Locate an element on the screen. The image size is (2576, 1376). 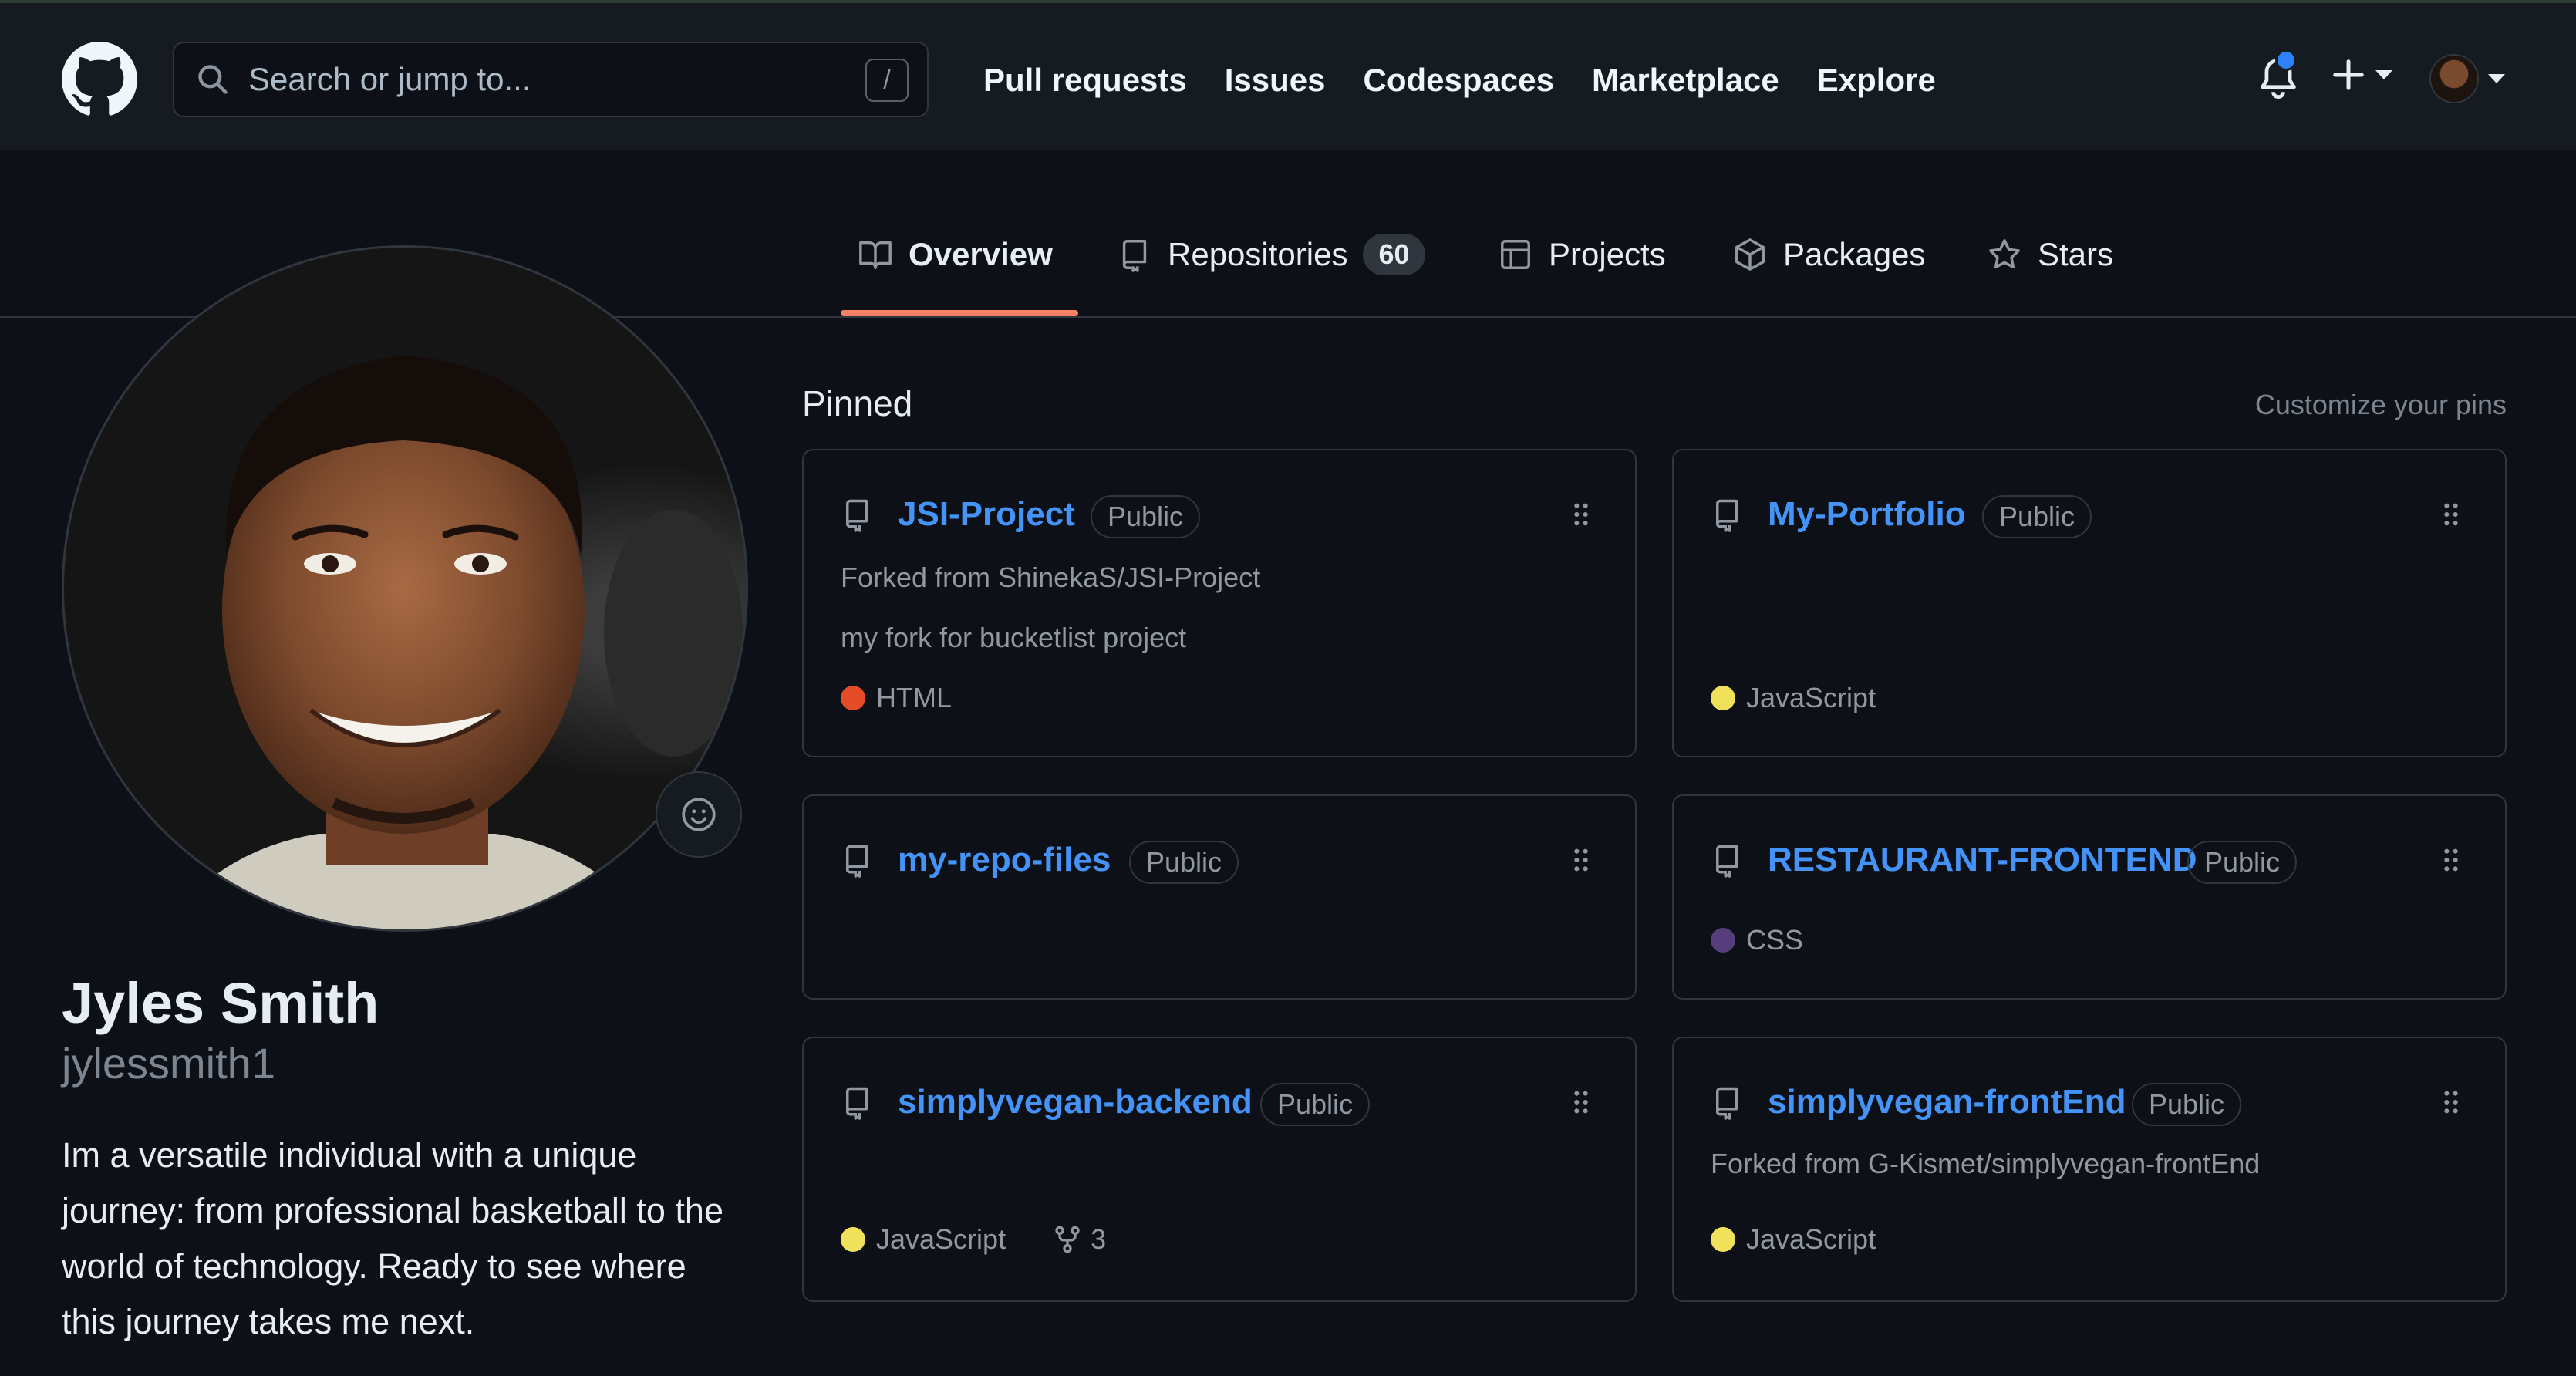
notification-indicator is located at coordinates (2286, 60).